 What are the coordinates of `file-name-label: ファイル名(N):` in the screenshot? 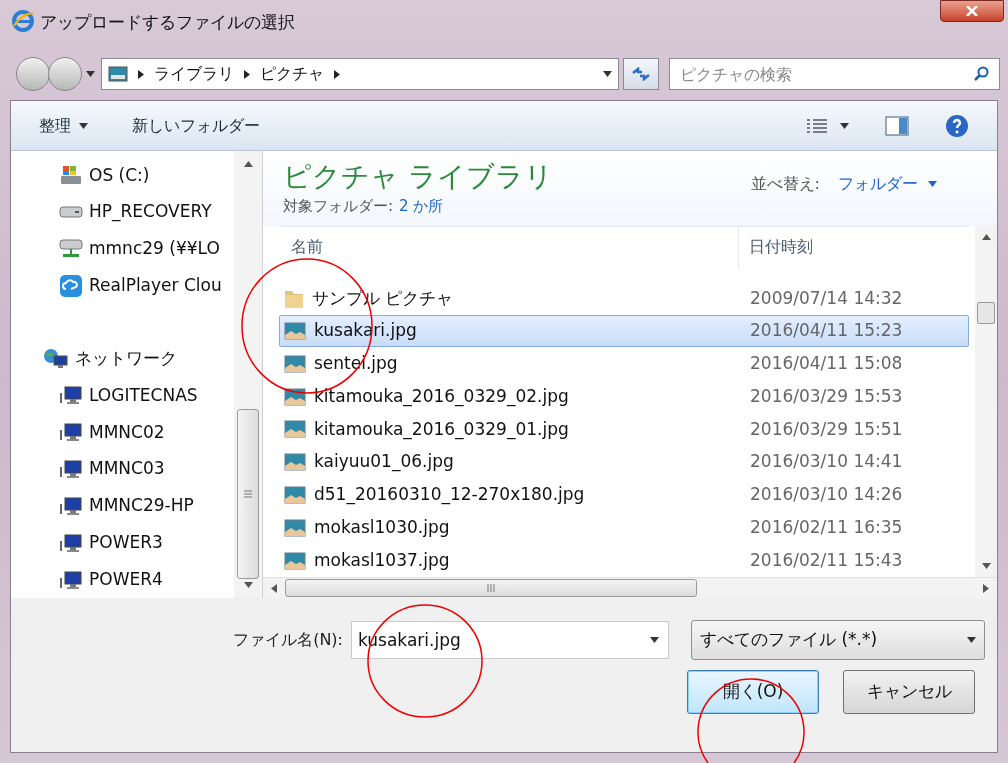 It's located at (288, 640).